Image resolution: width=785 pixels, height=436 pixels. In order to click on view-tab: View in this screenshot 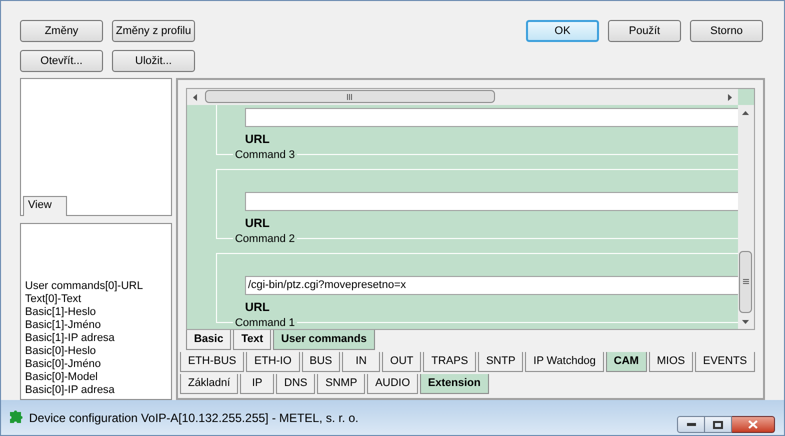, I will do `click(45, 206)`.